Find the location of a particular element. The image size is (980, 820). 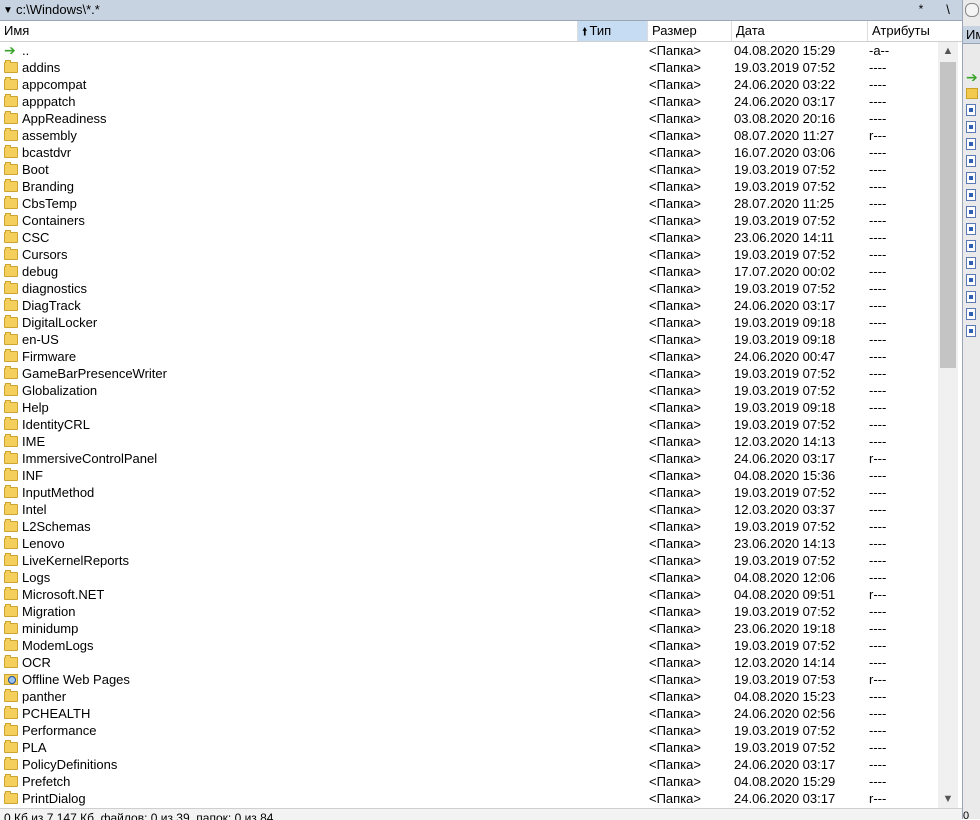

file-row: bcastdvr <Папка> 16.07.2020 03:06 ---- is located at coordinates (469, 152).